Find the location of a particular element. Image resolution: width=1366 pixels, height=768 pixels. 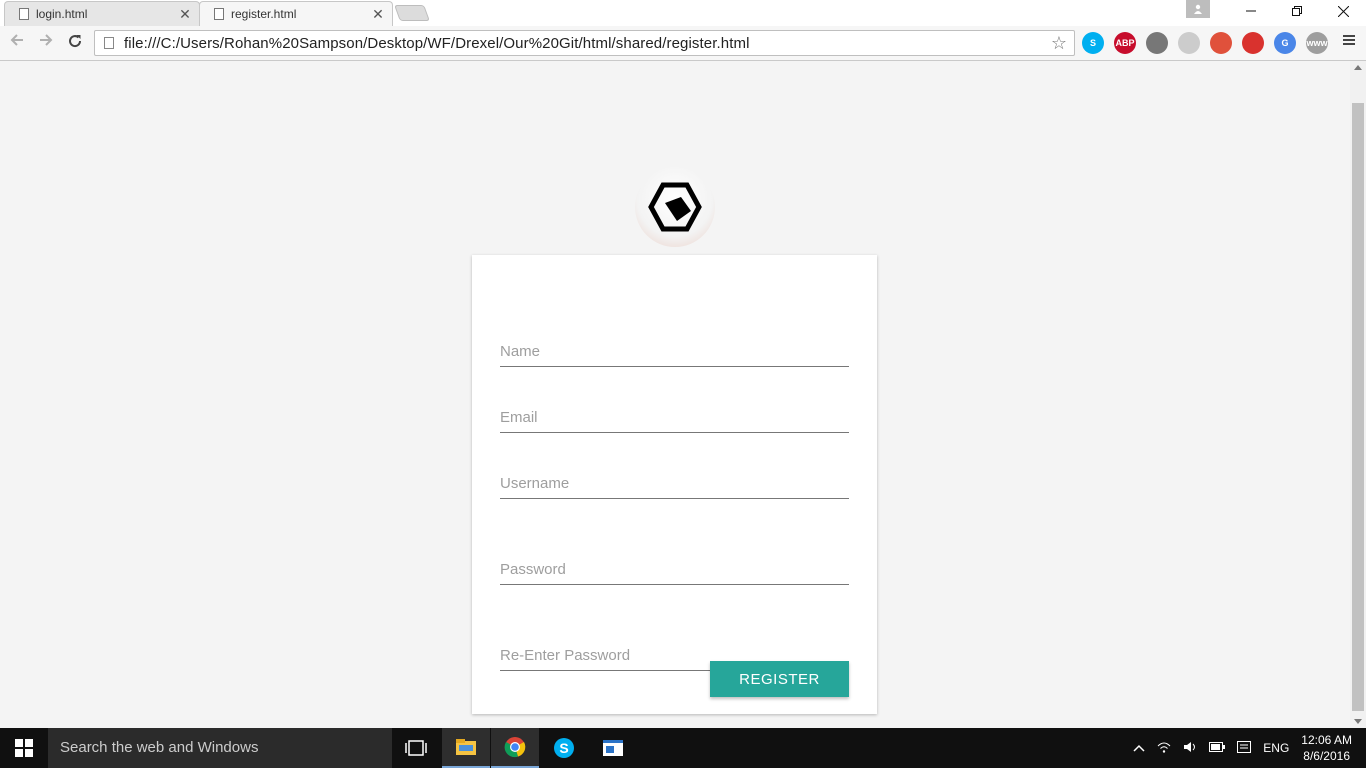

scroll-down-icon is located at coordinates (1358, 721).